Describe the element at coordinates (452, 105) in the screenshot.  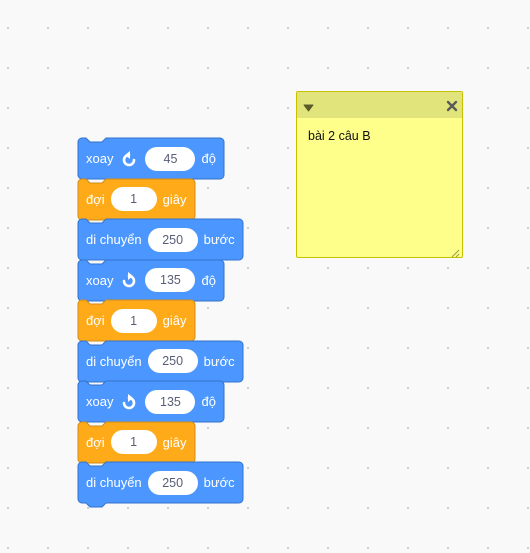
I see `close-icon` at that location.